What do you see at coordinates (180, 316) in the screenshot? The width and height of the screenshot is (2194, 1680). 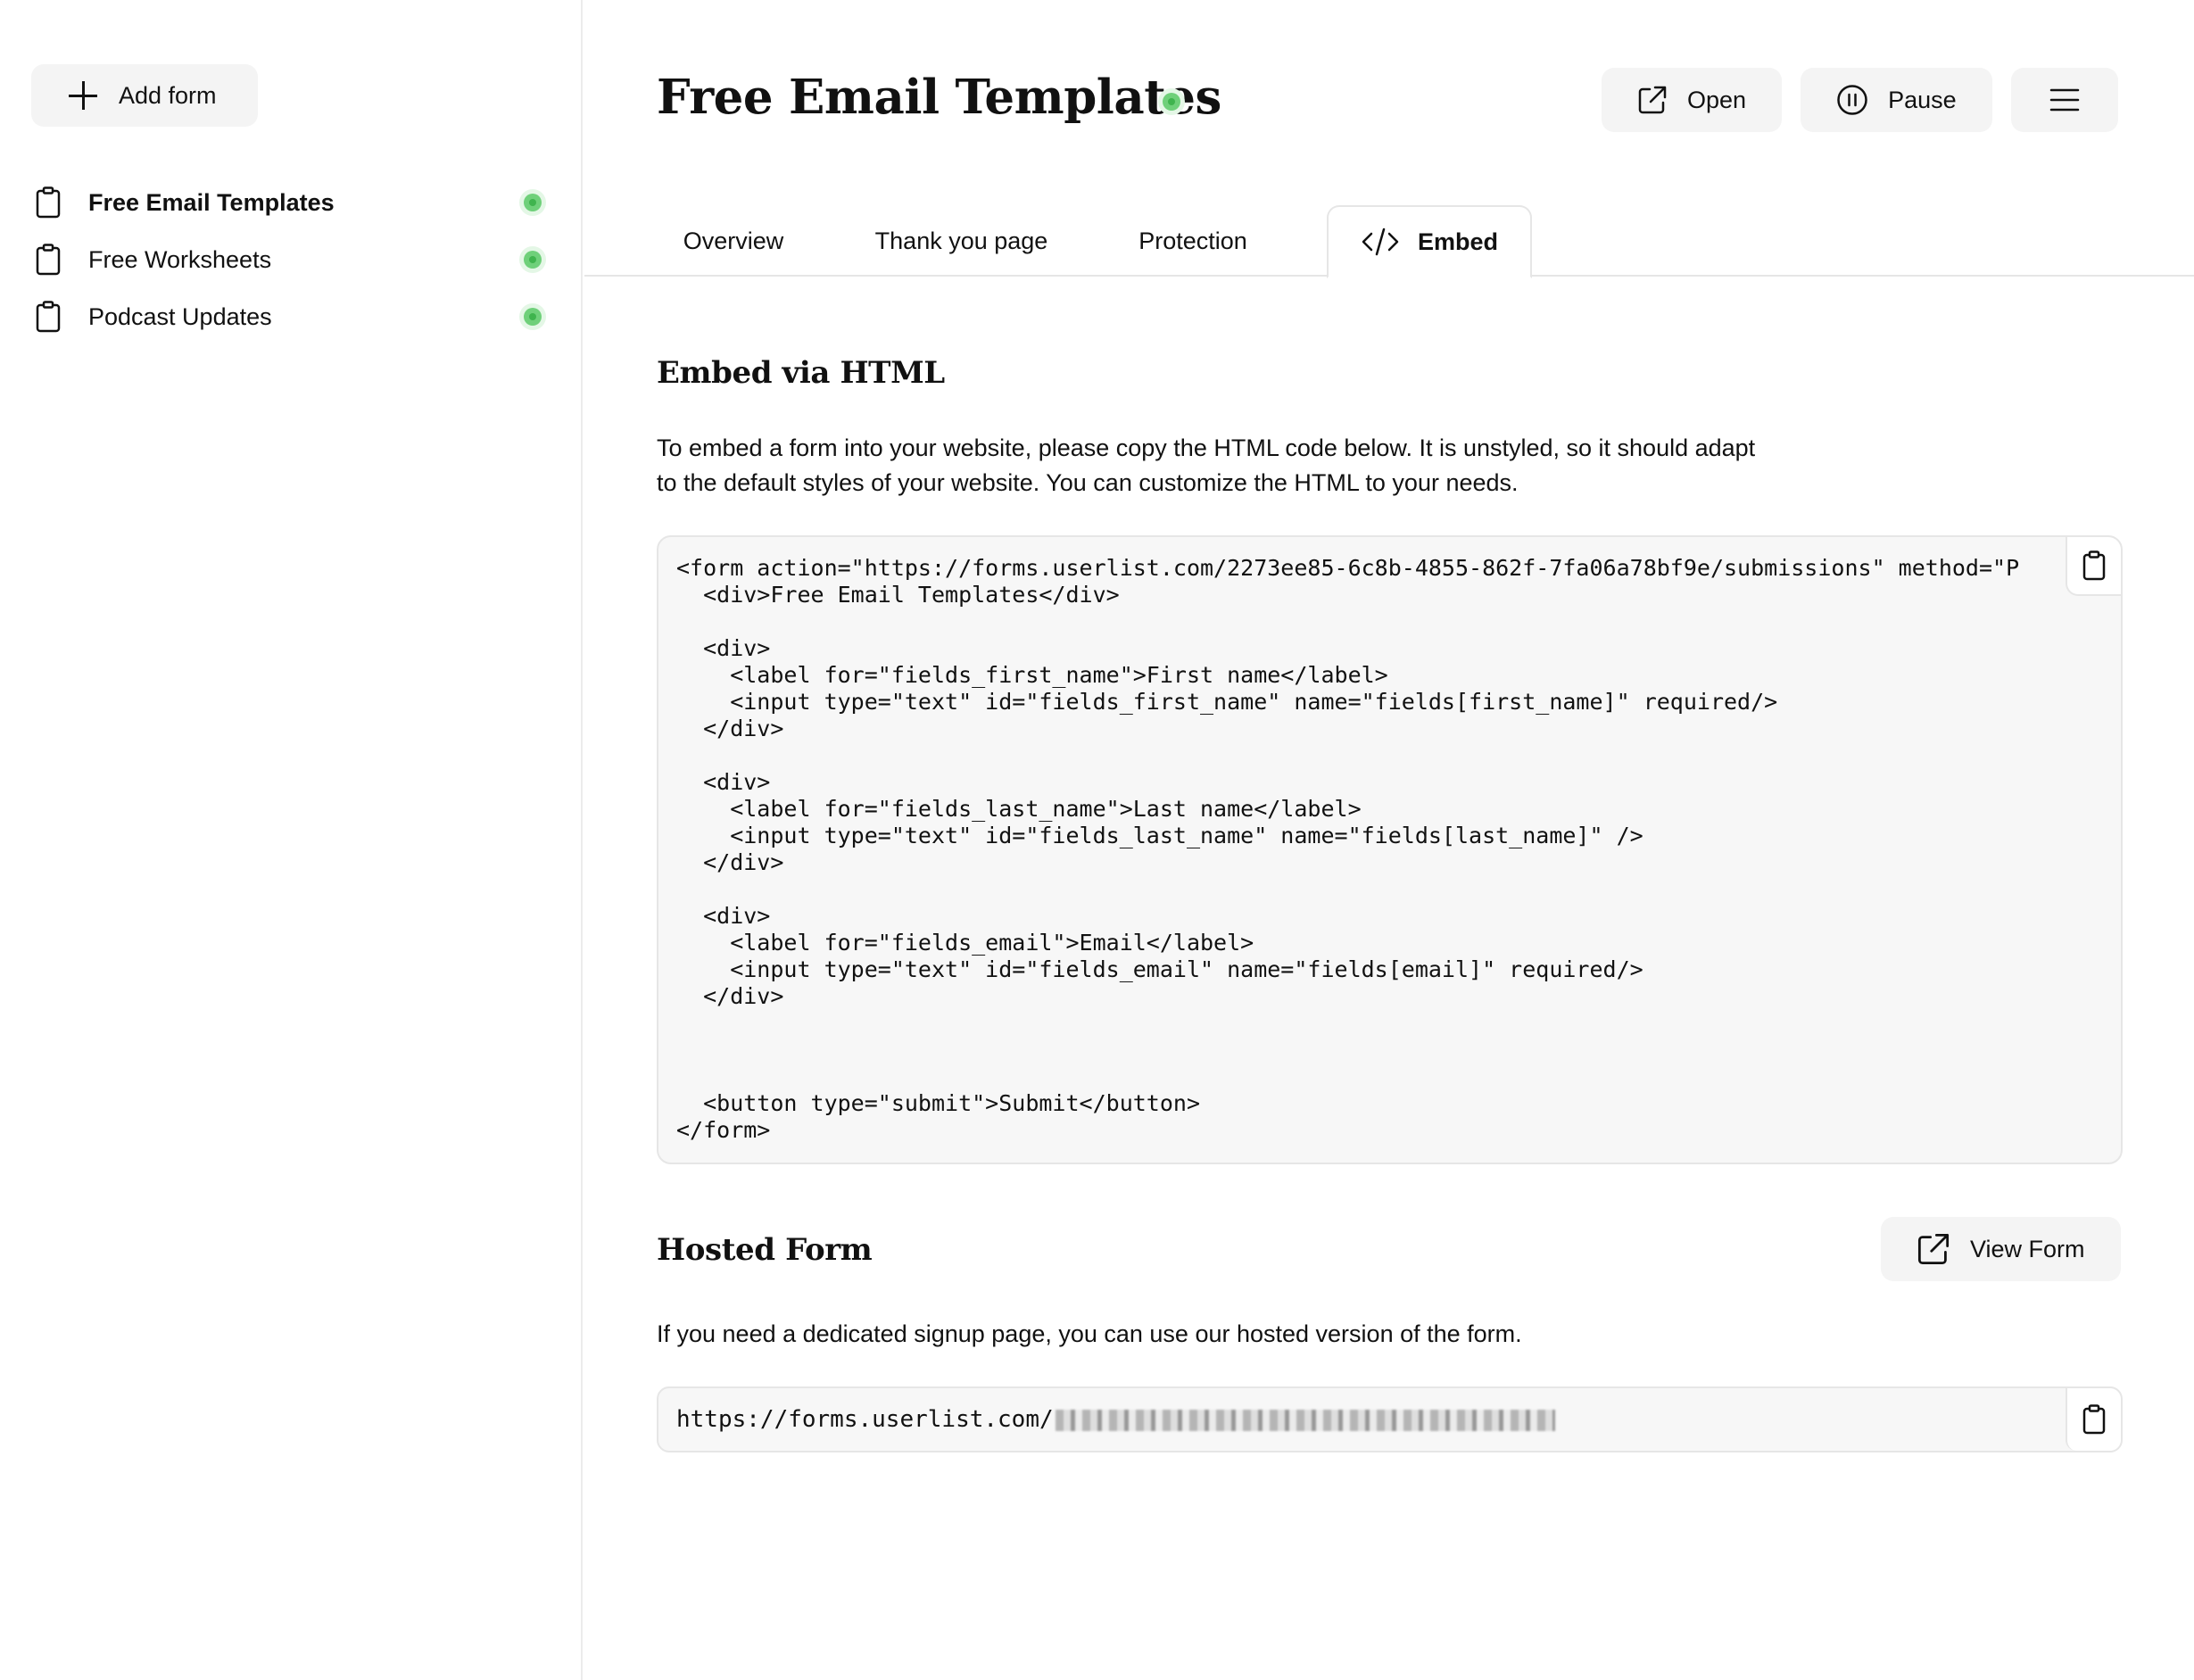 I see `sidebar-item-label: Podcast Updates` at bounding box center [180, 316].